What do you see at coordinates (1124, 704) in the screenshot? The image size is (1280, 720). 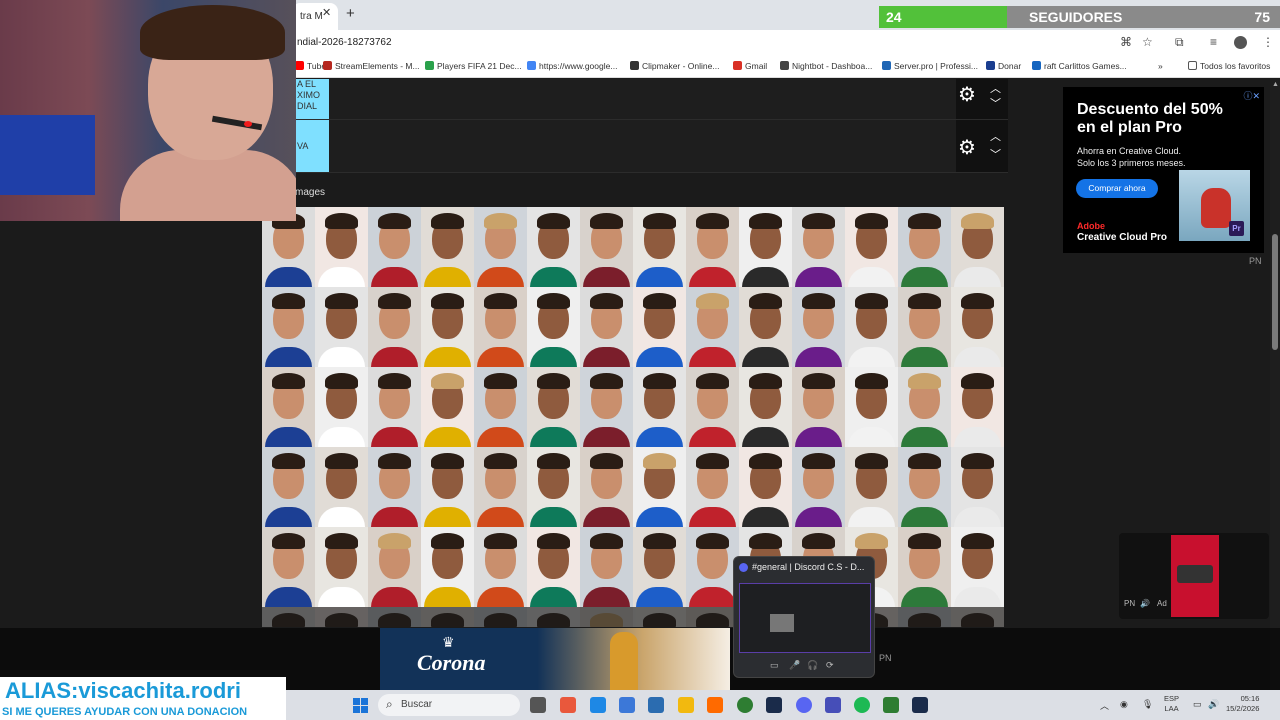 I see `network-icon: ◉` at bounding box center [1124, 704].